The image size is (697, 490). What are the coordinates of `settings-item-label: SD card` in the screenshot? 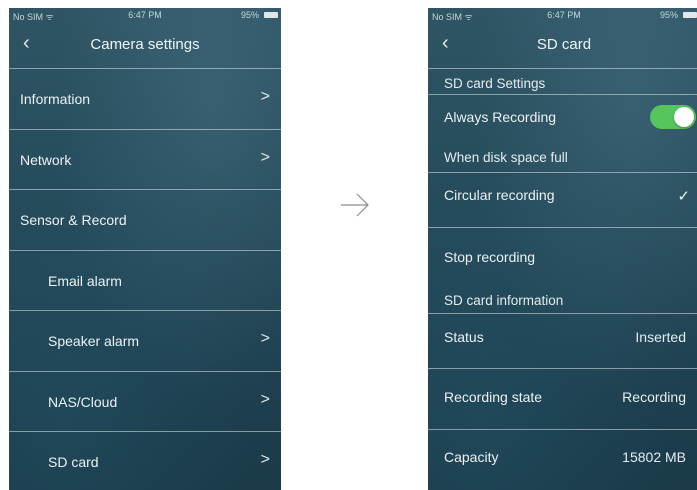 It's located at (73, 462).